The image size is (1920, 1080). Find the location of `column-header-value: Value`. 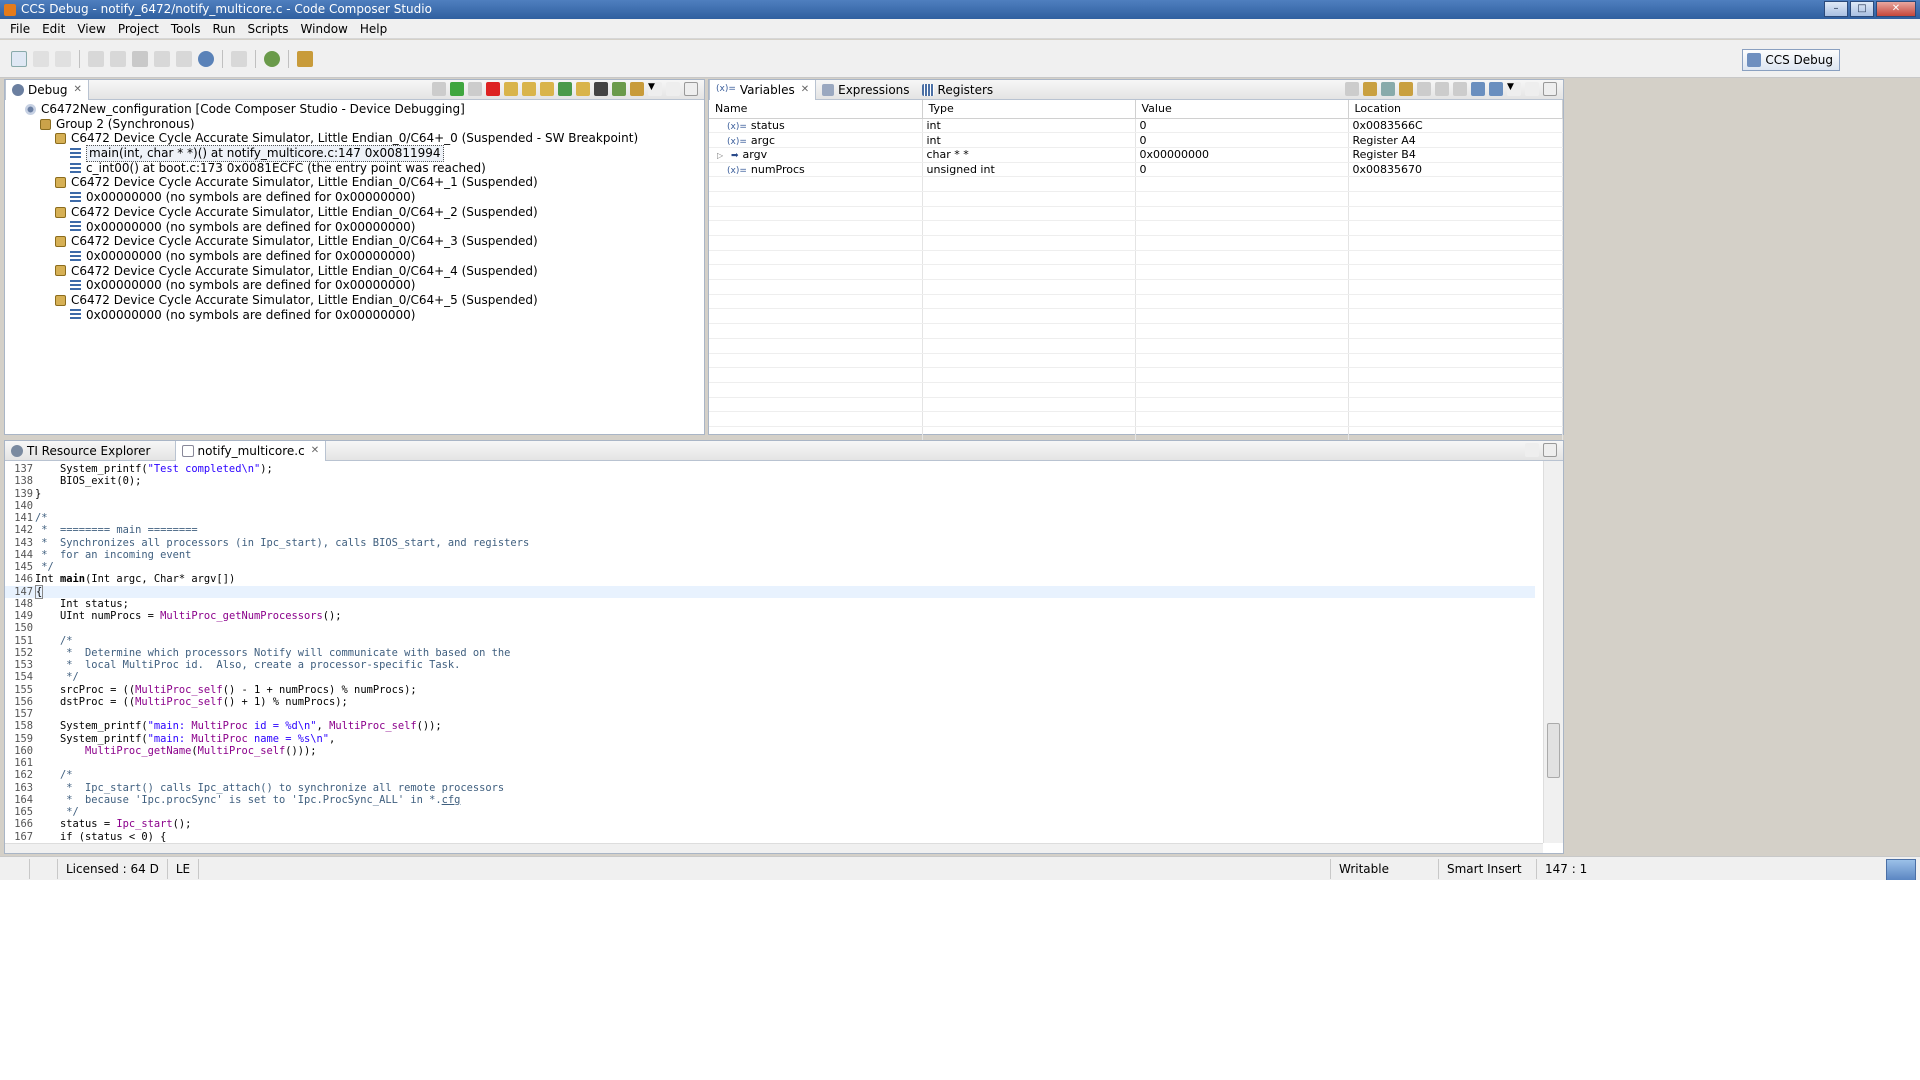

column-header-value: Value is located at coordinates (1242, 109).